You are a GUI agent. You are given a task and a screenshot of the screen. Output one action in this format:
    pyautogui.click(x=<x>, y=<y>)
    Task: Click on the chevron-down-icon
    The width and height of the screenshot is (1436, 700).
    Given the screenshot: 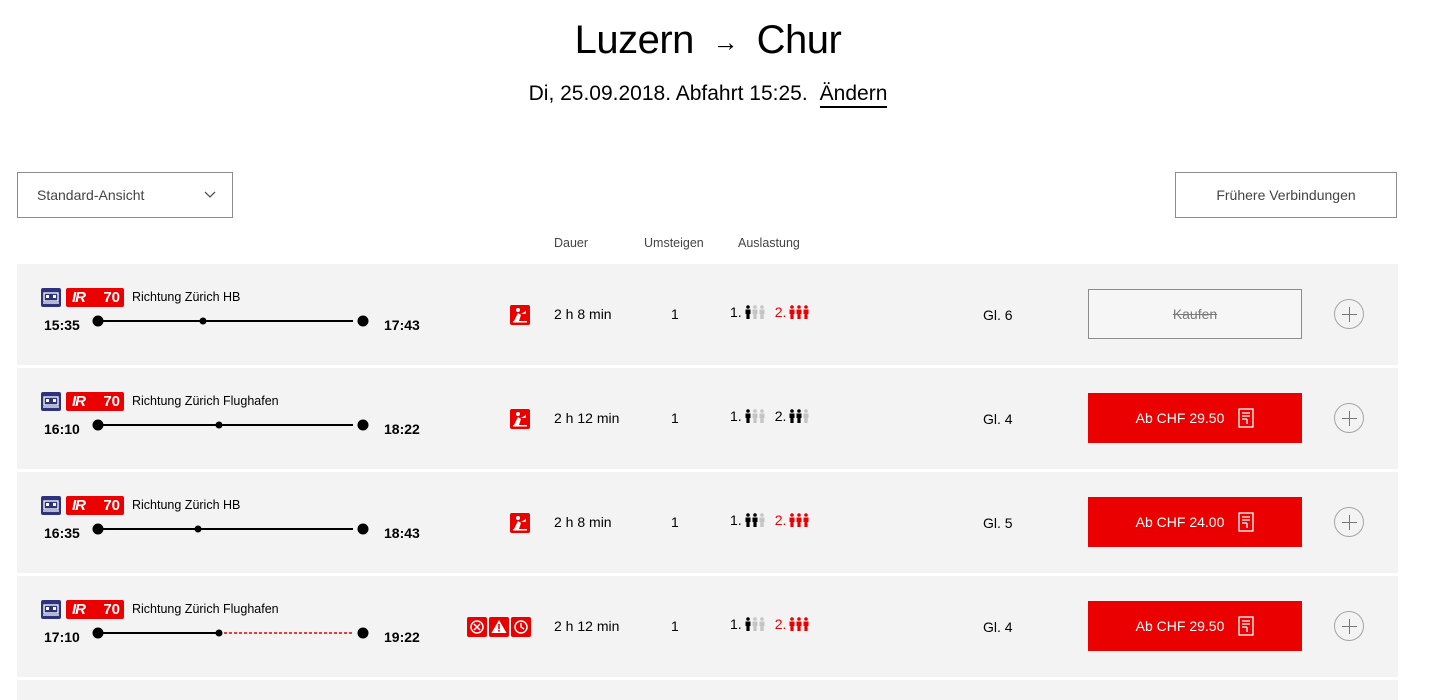 What is the action you would take?
    pyautogui.click(x=210, y=194)
    